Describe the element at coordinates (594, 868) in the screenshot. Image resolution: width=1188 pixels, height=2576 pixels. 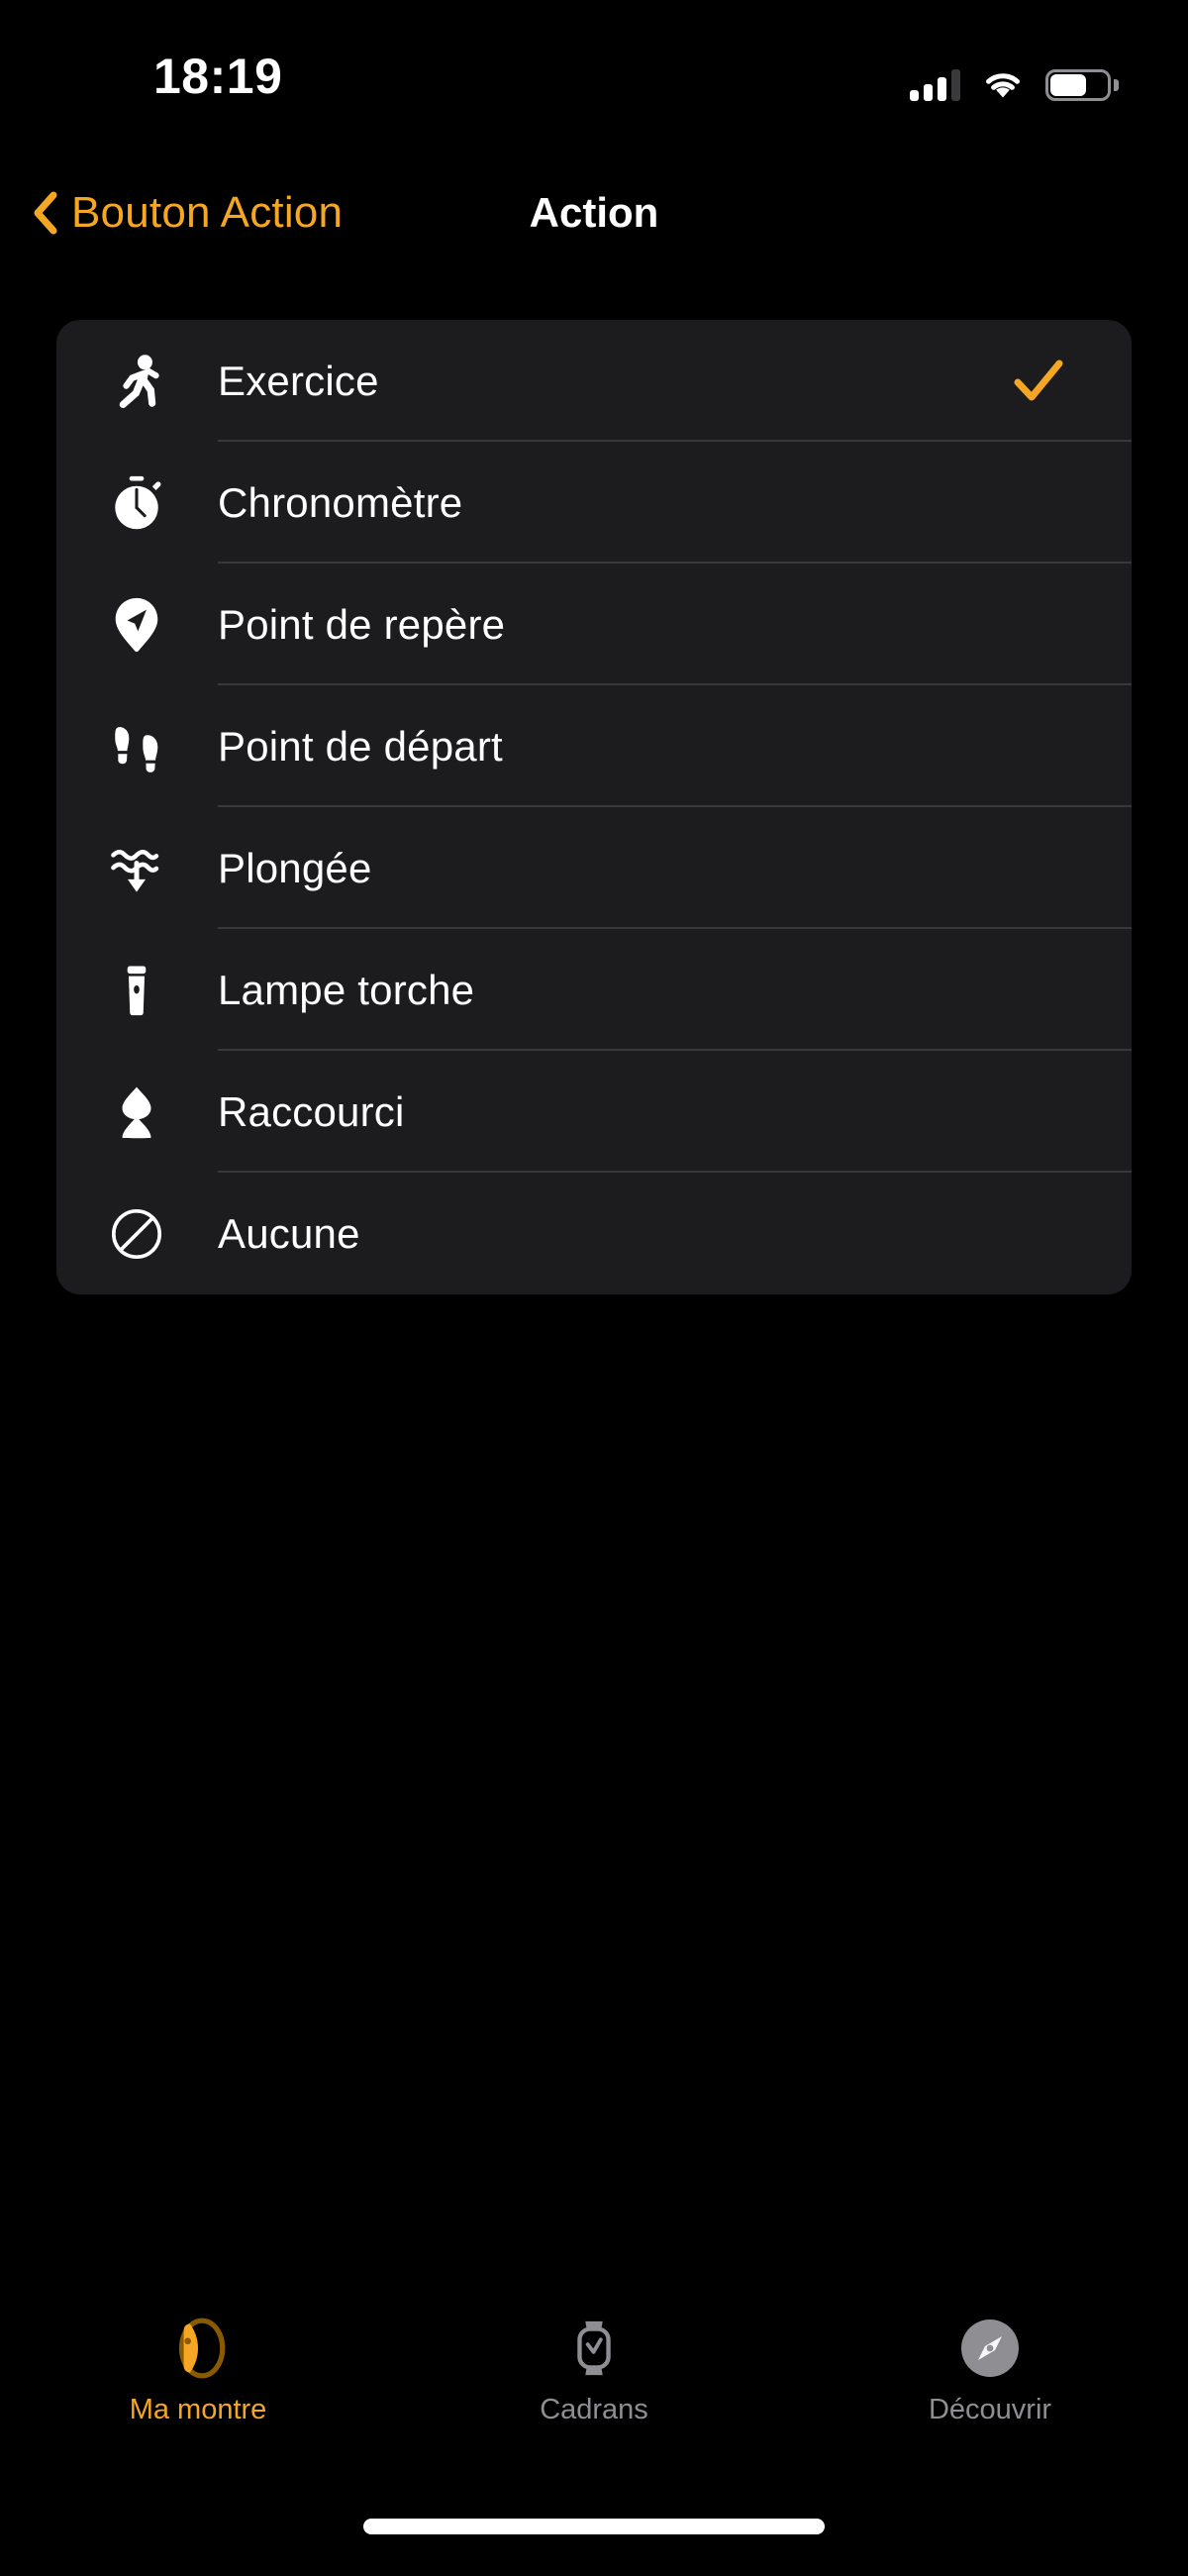
I see `list-item: Plongée` at that location.